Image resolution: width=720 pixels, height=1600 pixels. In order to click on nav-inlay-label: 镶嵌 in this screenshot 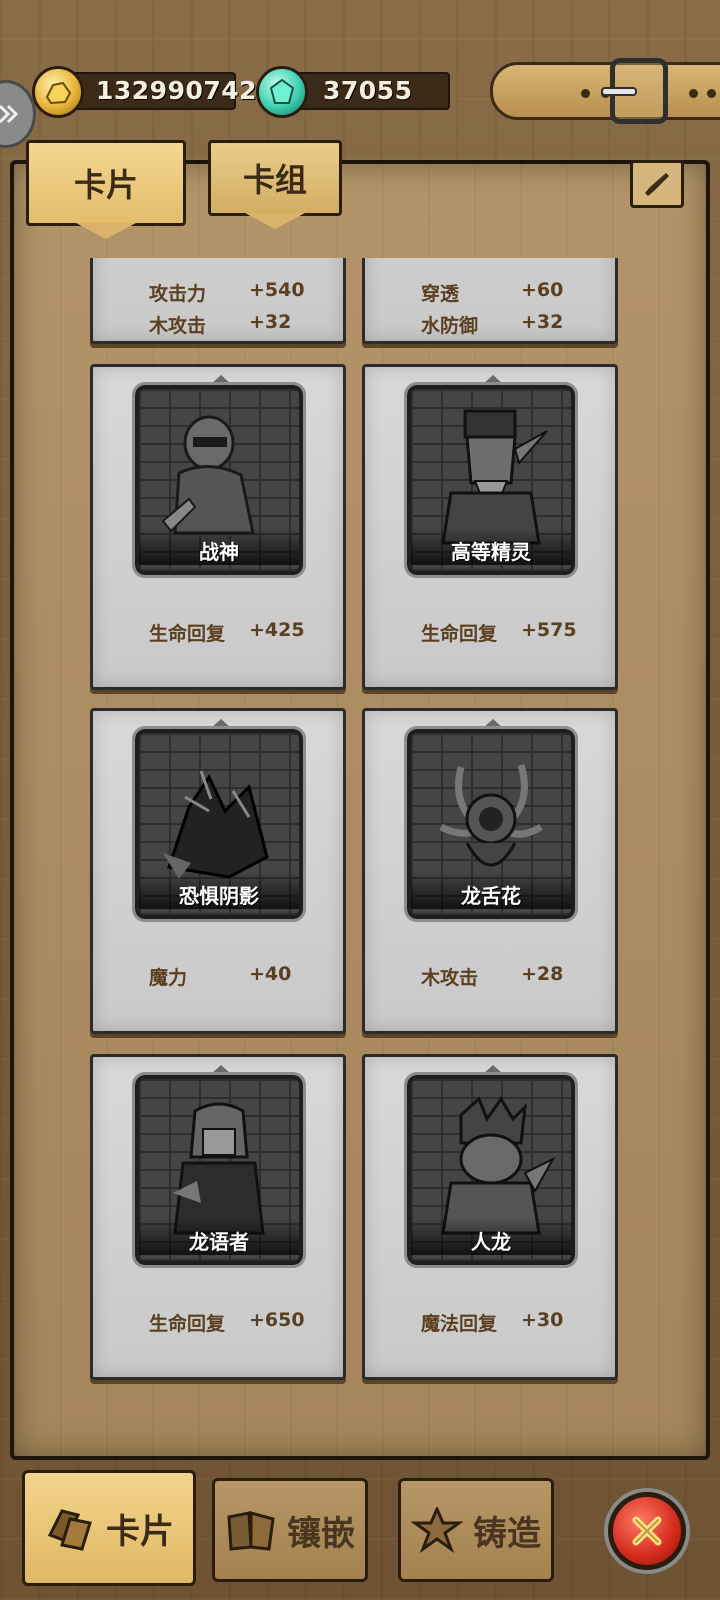, I will do `click(321, 1533)`.